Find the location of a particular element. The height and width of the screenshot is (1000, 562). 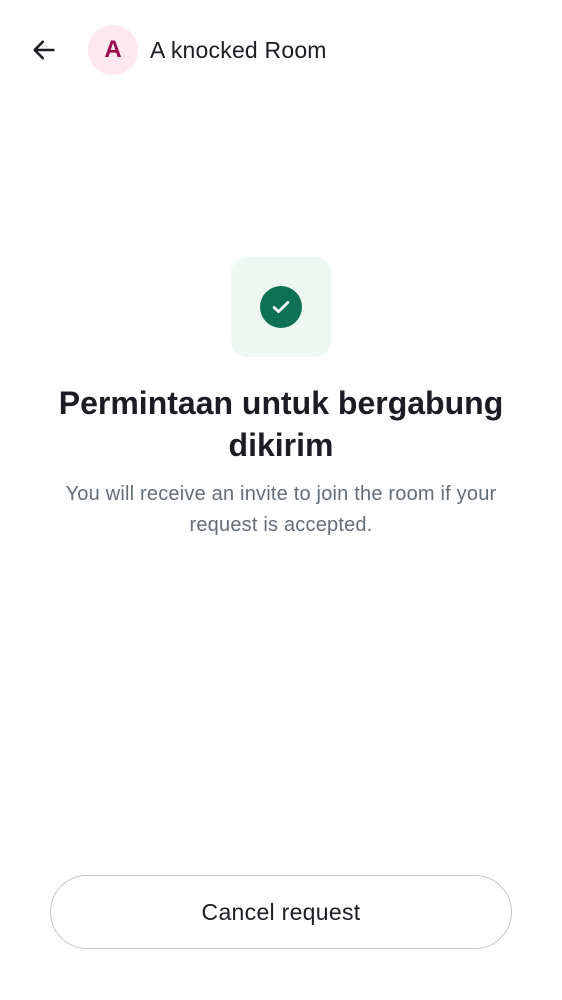

room-title: A knocked Room is located at coordinates (238, 50).